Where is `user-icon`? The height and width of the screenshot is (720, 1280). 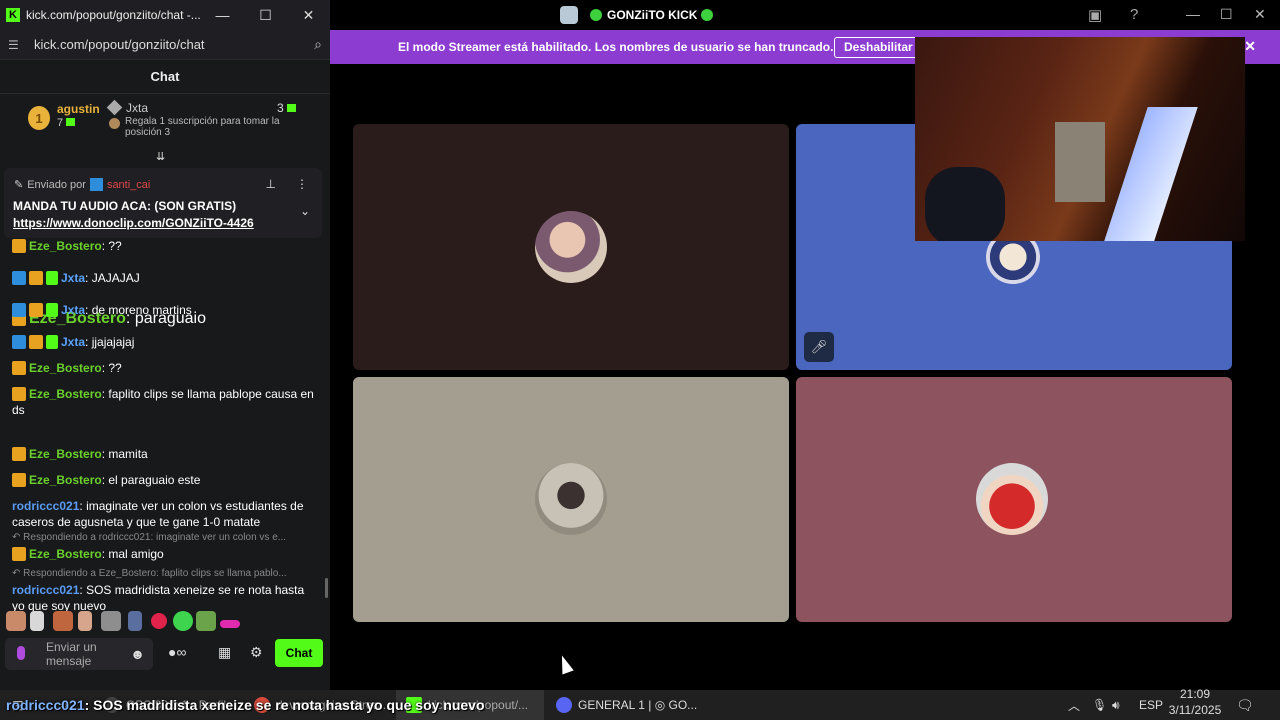
user-icon is located at coordinates (114, 107).